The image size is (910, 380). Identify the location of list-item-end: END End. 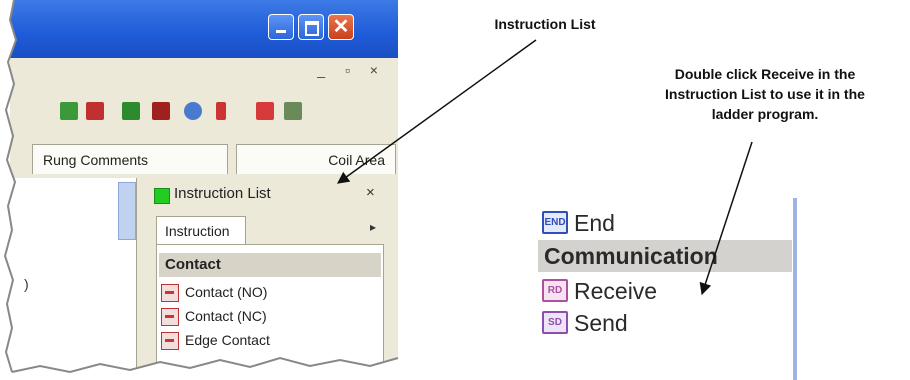
(578, 223).